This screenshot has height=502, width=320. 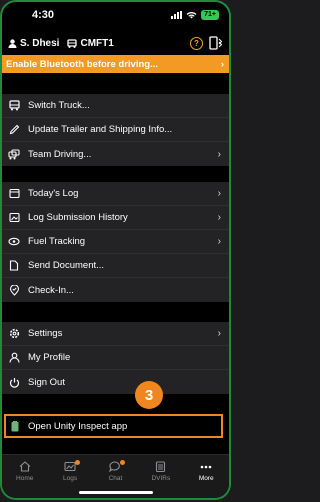 What do you see at coordinates (115, 194) in the screenshot?
I see `menu-item-todays-log: Today's Log ›` at bounding box center [115, 194].